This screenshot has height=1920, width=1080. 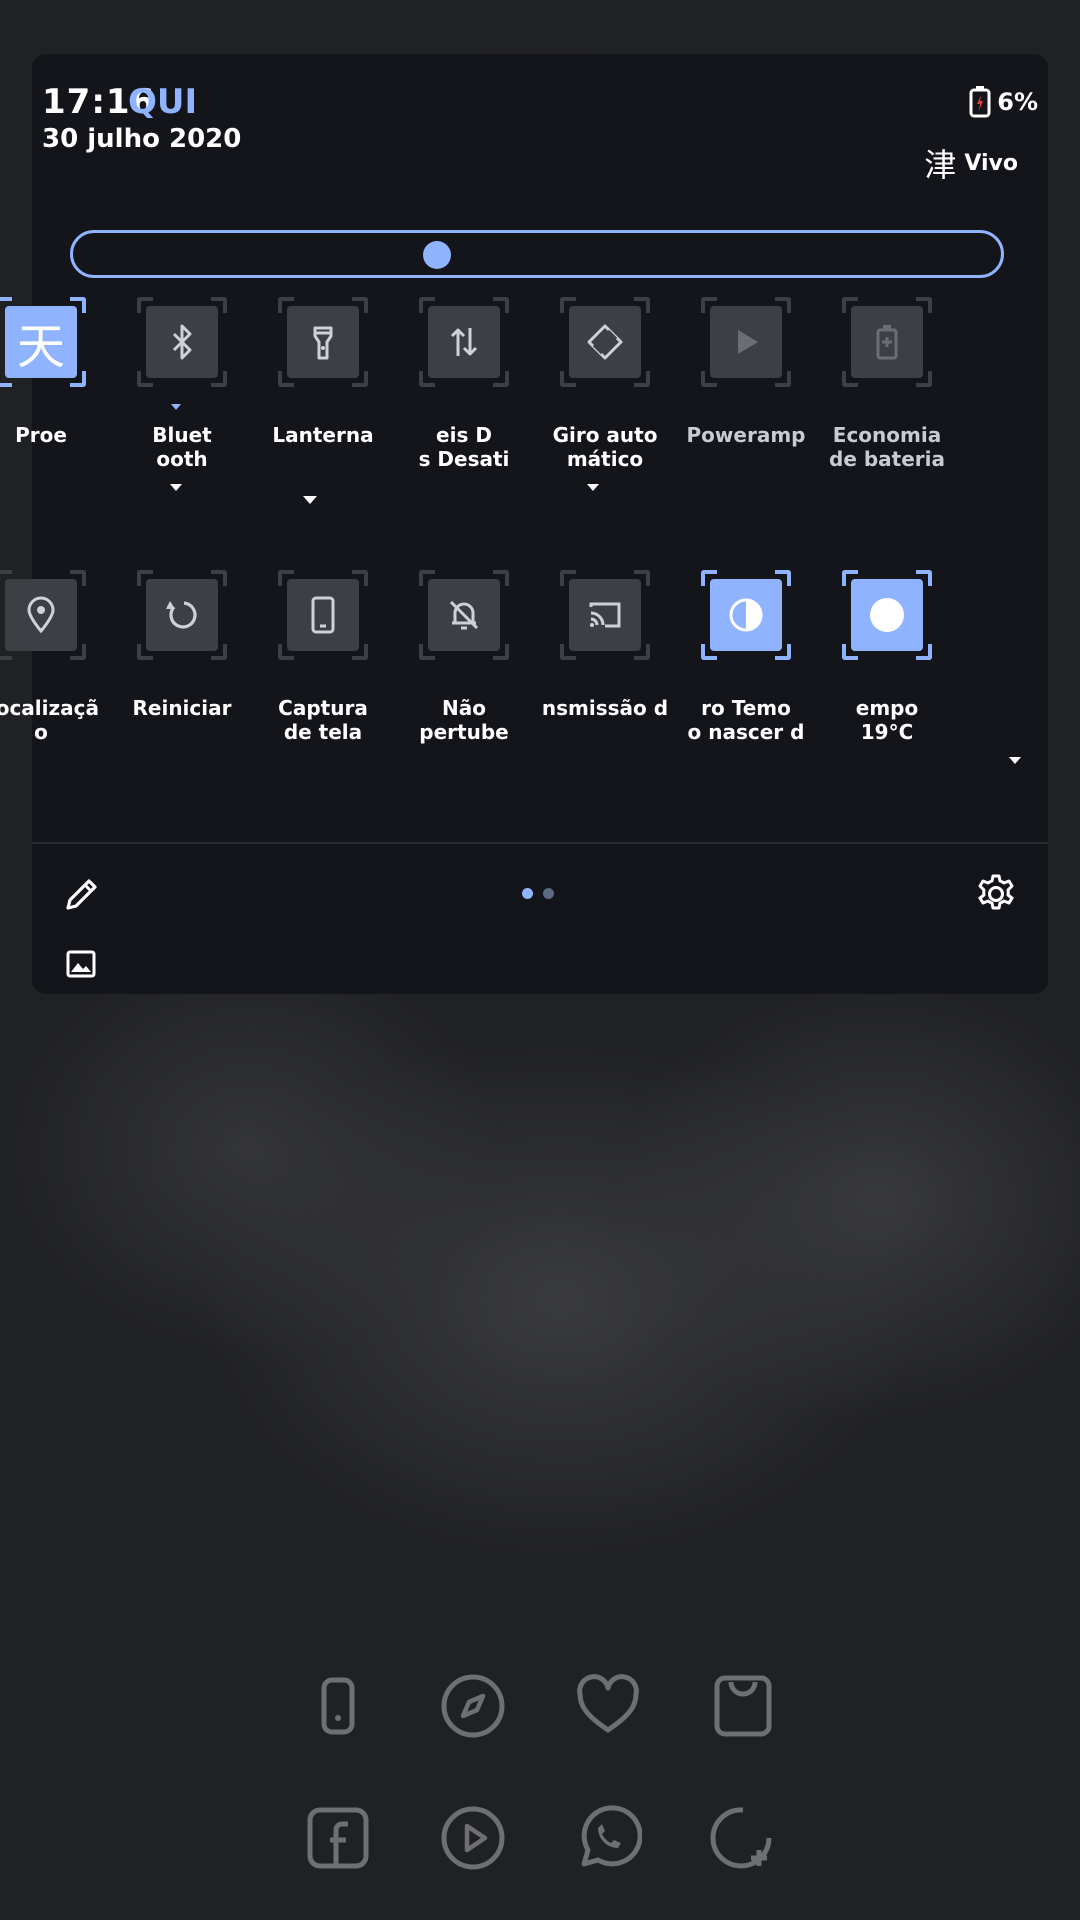 What do you see at coordinates (81, 964) in the screenshot?
I see `wallpaper-image-icon` at bounding box center [81, 964].